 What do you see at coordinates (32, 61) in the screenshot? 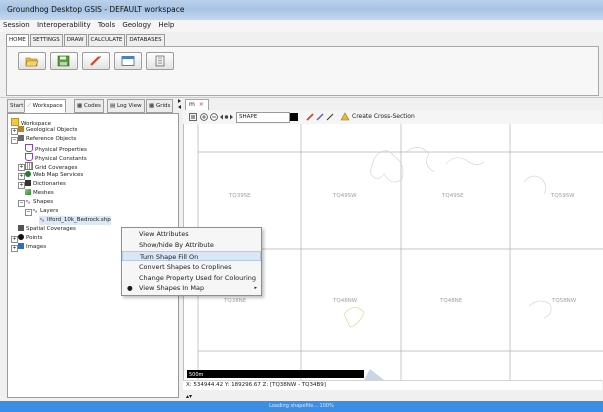
I see `open-button` at bounding box center [32, 61].